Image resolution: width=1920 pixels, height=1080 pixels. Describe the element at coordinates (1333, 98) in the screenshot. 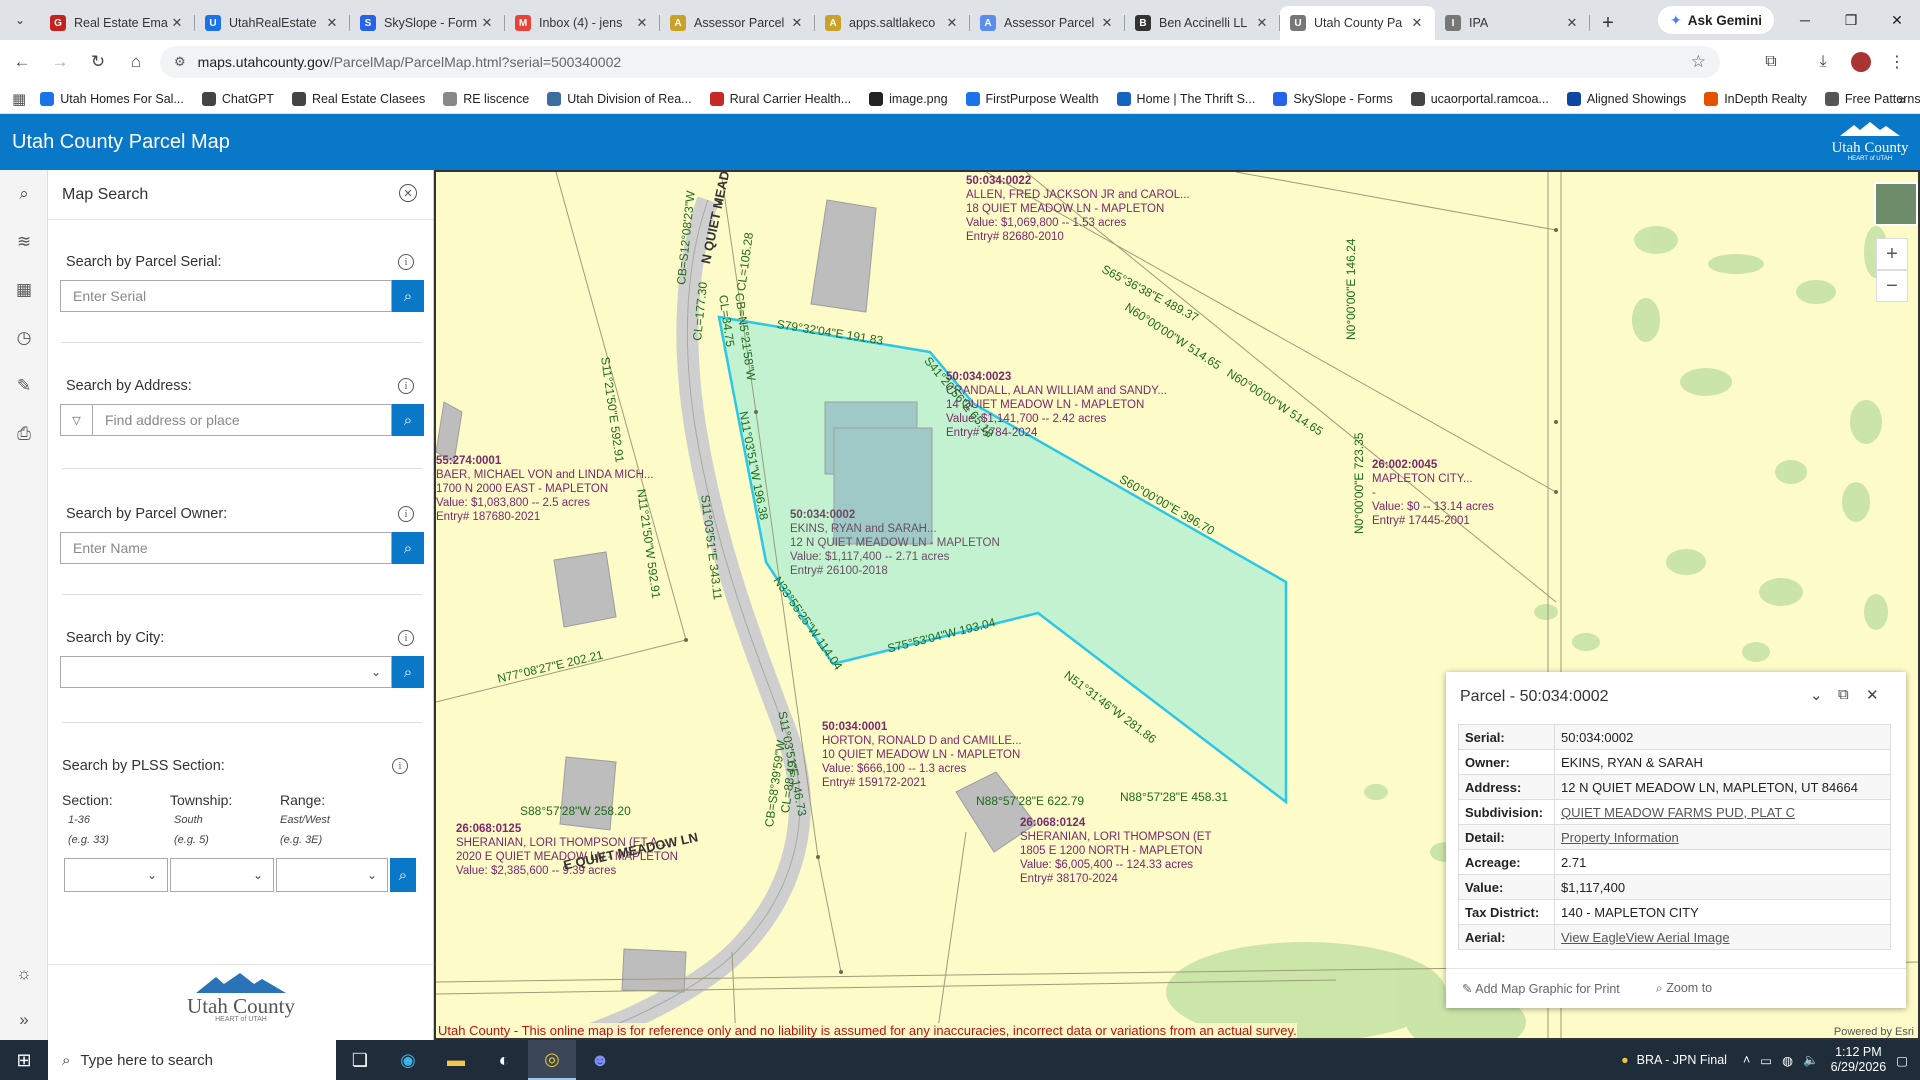

I see `bookmark-item: SkySlope - Forms` at that location.